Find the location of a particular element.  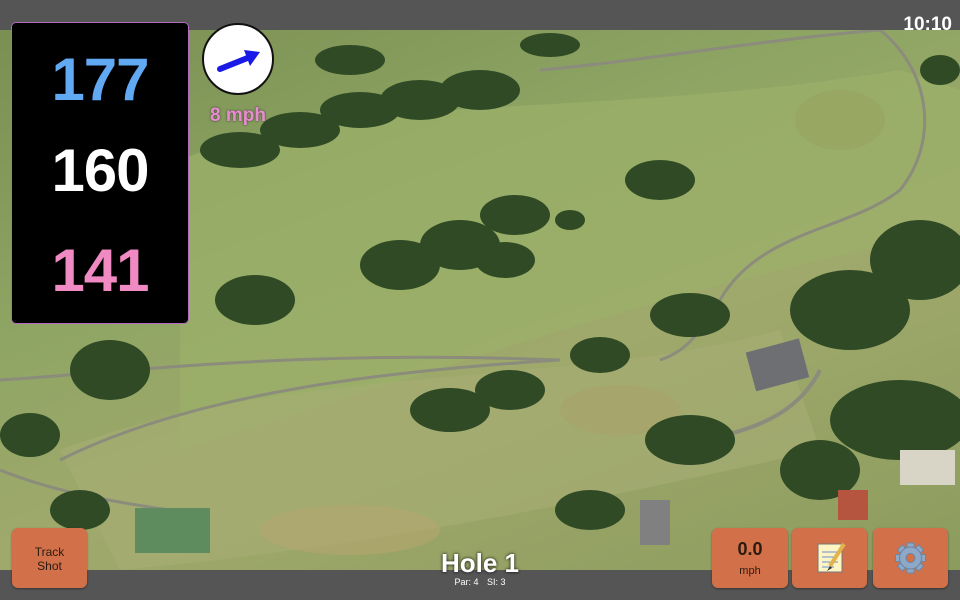

back-yardage: 177 is located at coordinates (100, 79).